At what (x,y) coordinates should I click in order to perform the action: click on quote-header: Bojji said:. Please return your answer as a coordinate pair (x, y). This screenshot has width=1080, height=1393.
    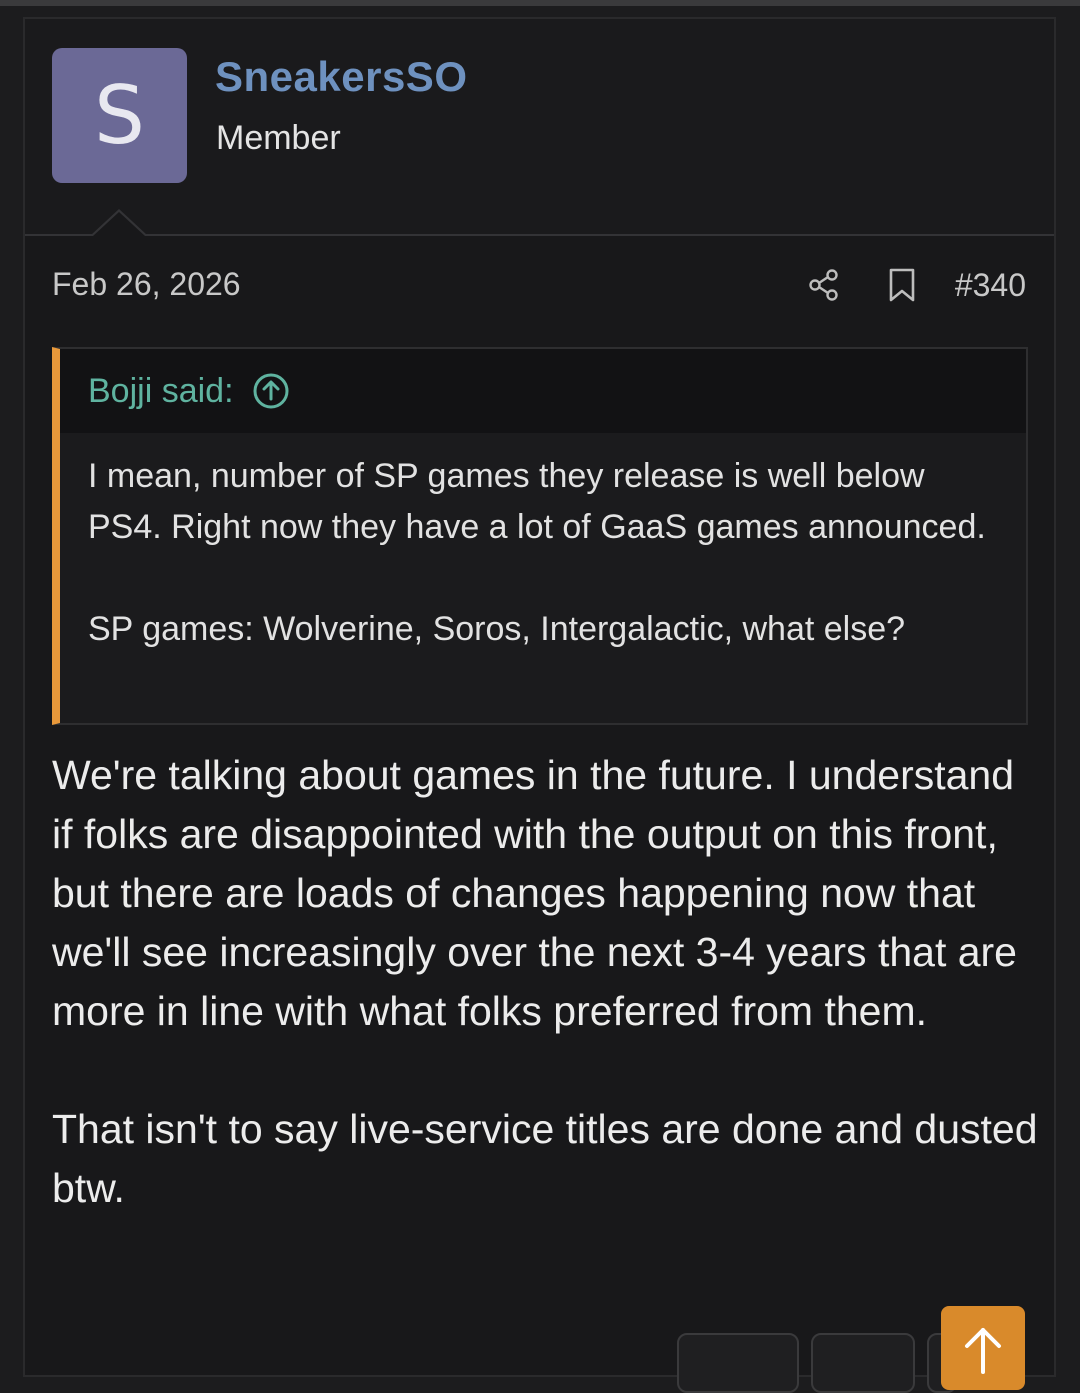
    Looking at the image, I should click on (543, 391).